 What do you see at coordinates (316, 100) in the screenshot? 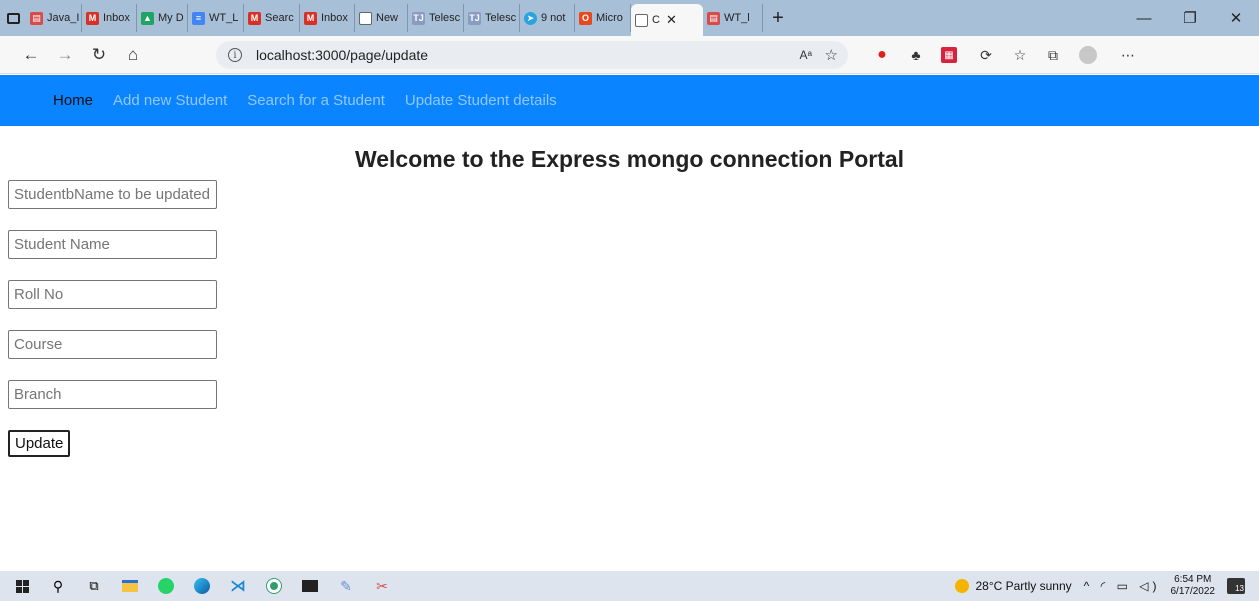
I see `nav-search-student: Search for a Student` at bounding box center [316, 100].